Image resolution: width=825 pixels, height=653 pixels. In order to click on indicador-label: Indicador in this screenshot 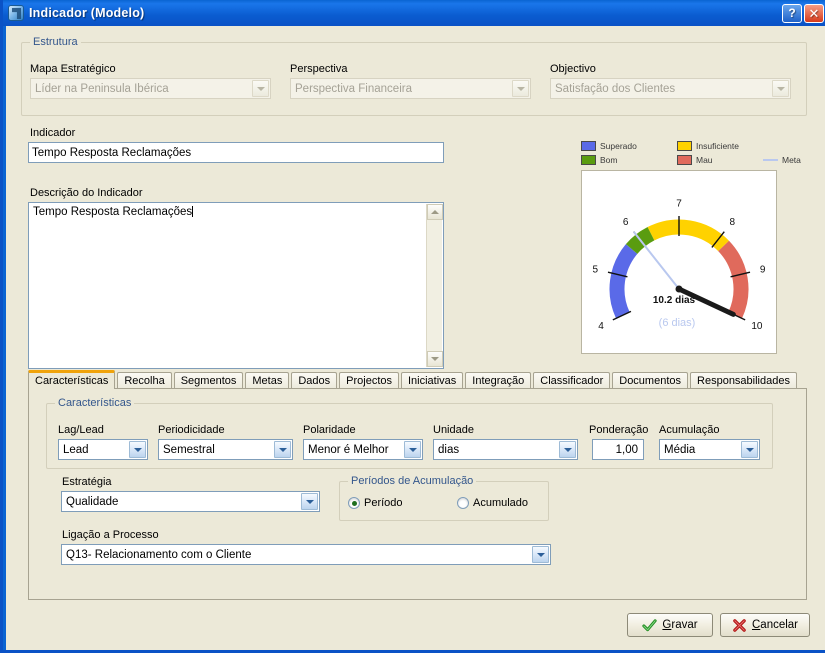, I will do `click(53, 133)`.